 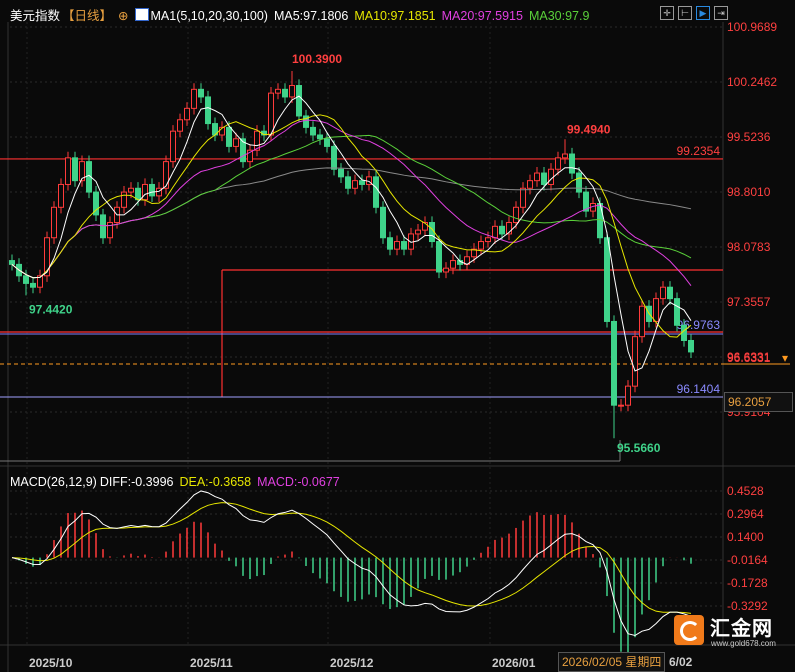 I want to click on current-price-label: 96.6331, so click(x=749, y=358).